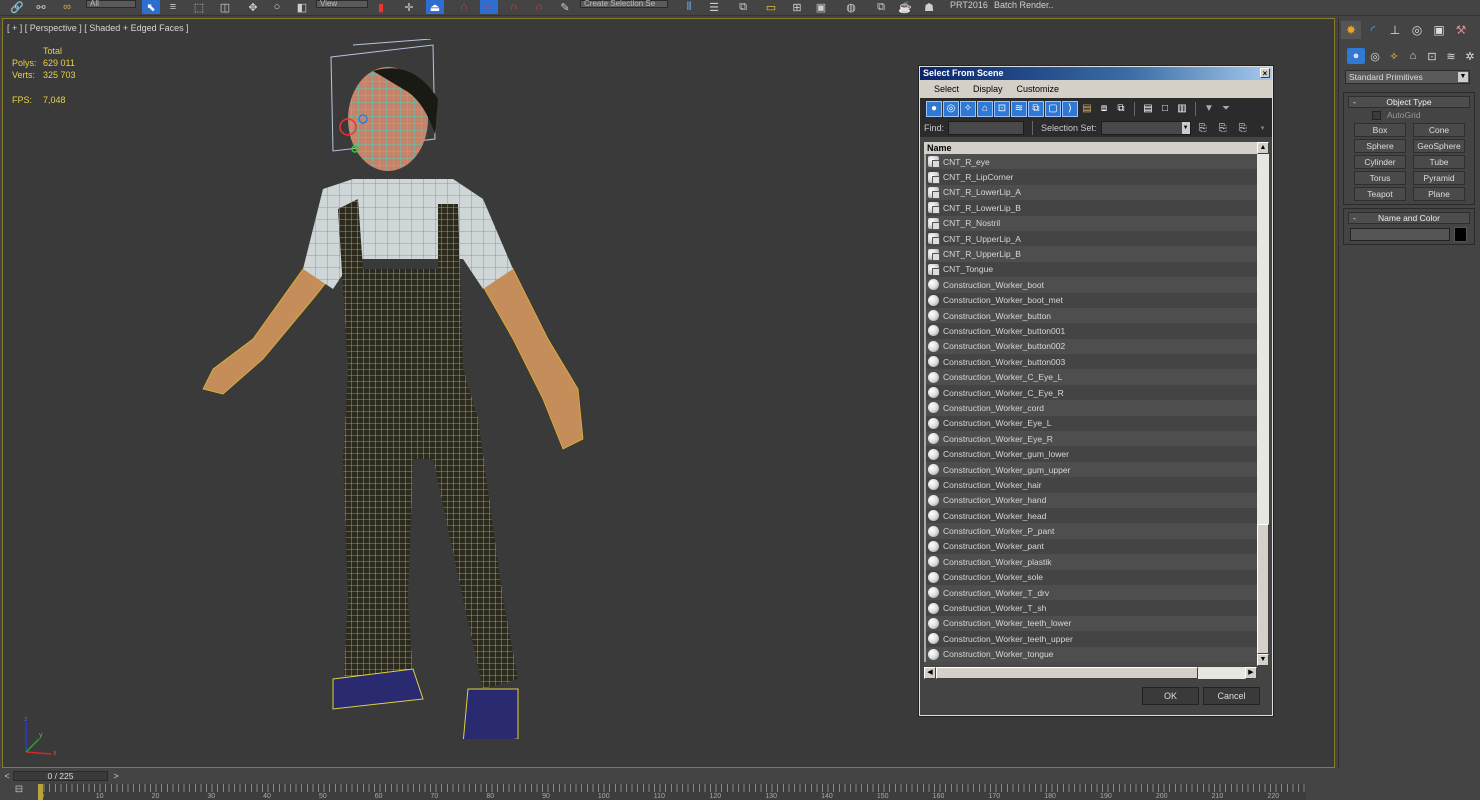  What do you see at coordinates (771, 7) in the screenshot?
I see `curve-editor-icon: ▭` at bounding box center [771, 7].